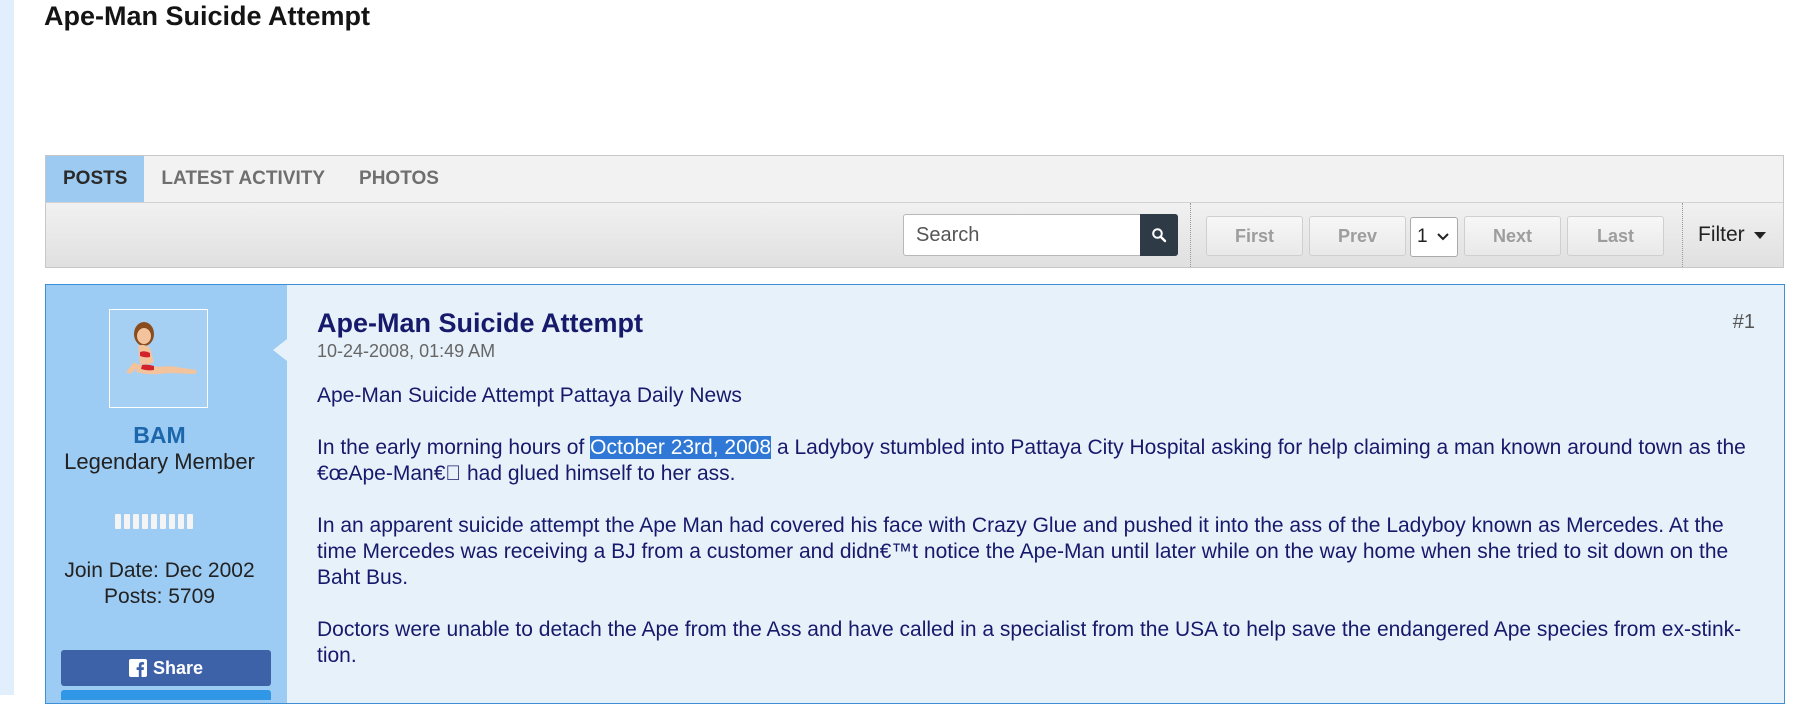 The image size is (1817, 704). Describe the element at coordinates (1422, 236) in the screenshot. I see `page-select-value: 1` at that location.